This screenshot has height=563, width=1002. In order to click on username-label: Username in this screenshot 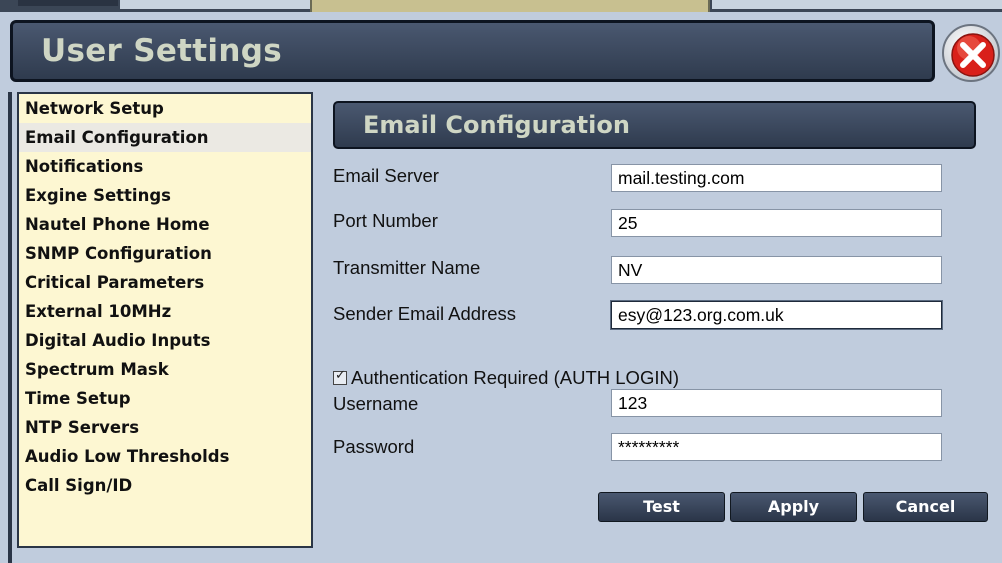, I will do `click(376, 403)`.